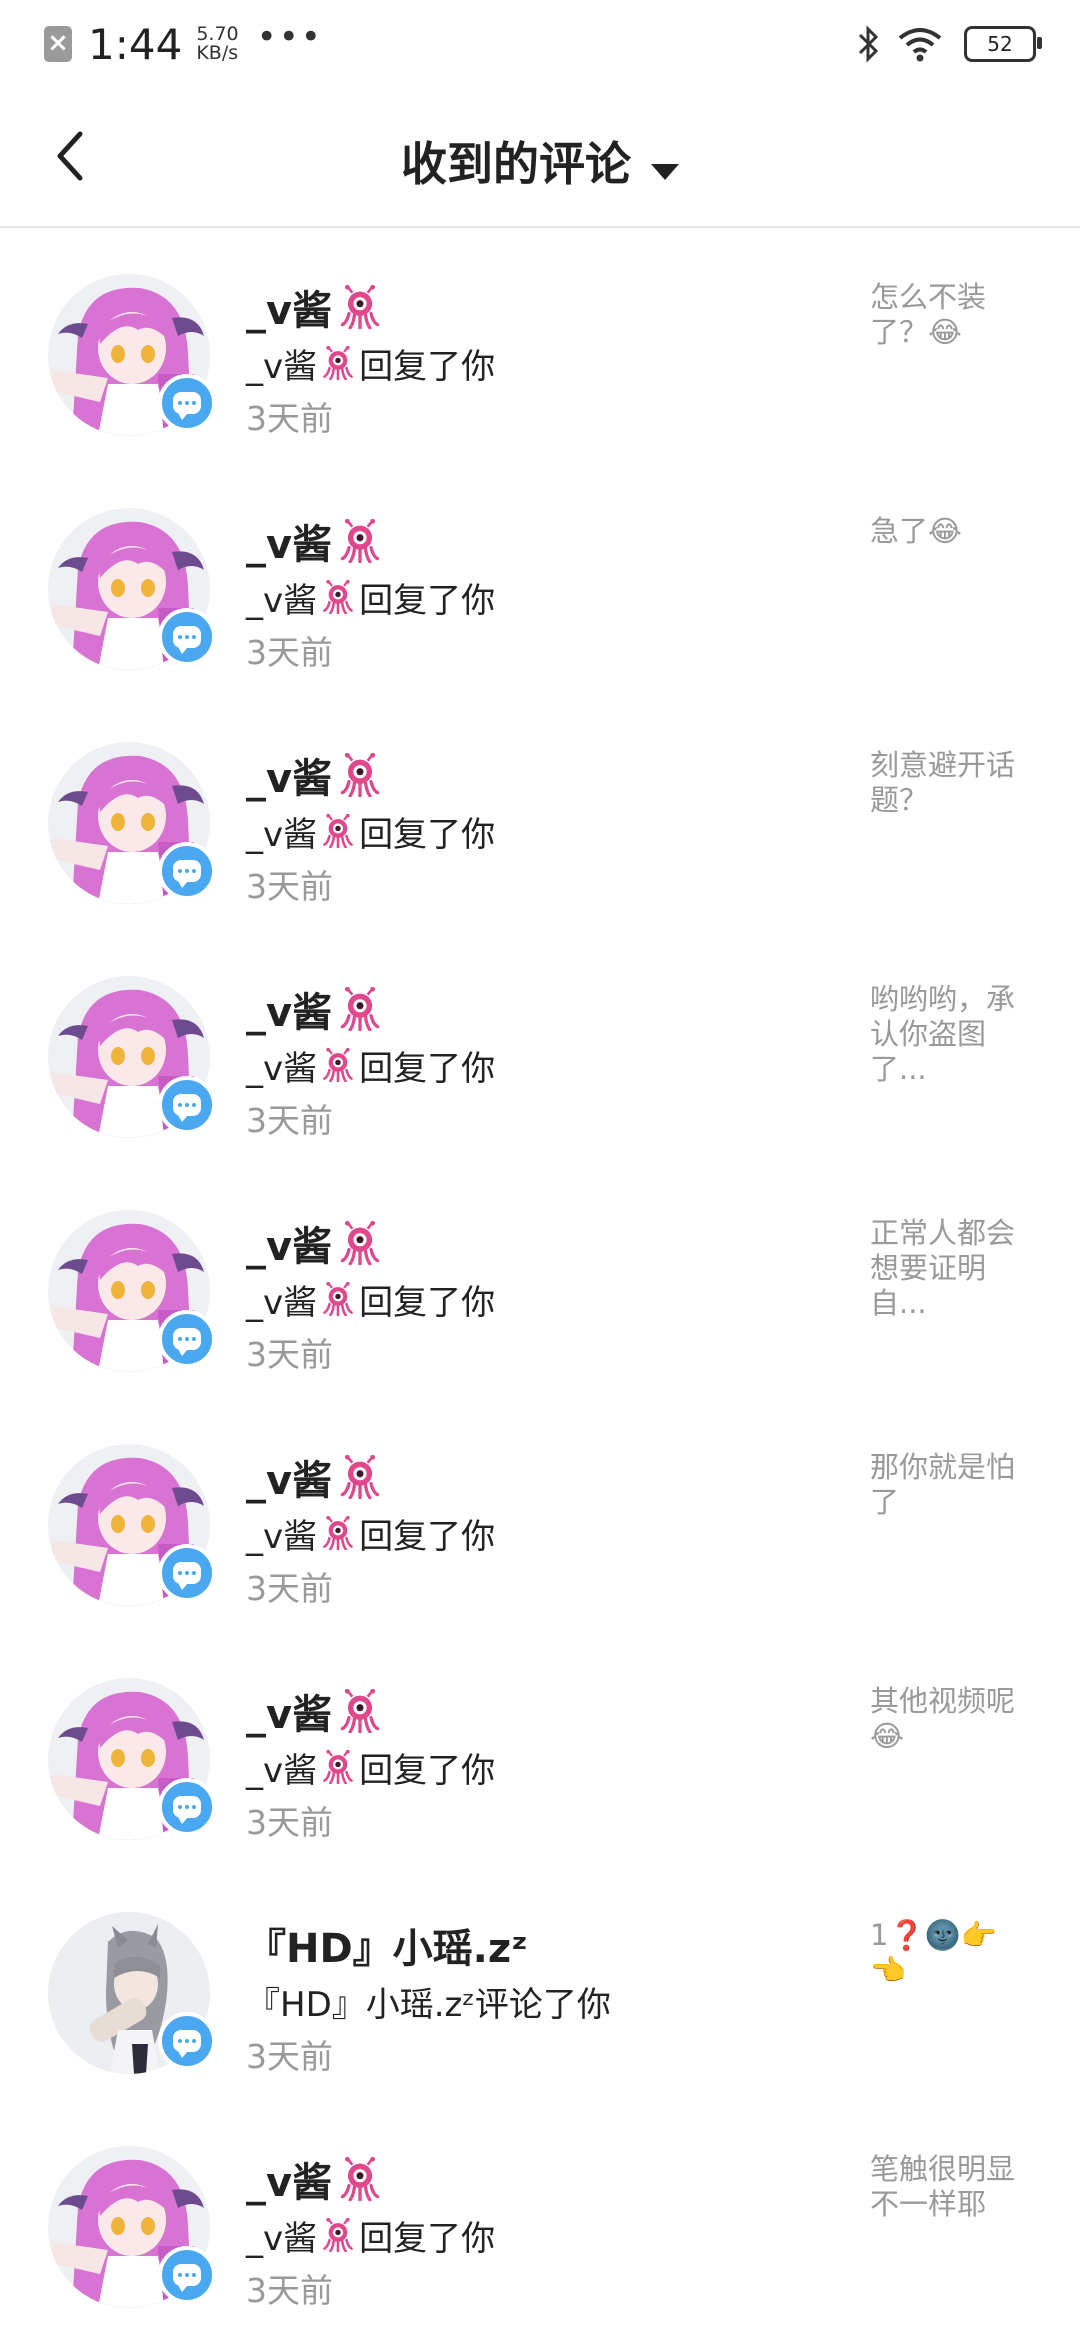 The height and width of the screenshot is (2334, 1080). What do you see at coordinates (516, 164) in the screenshot?
I see `page-title: 收到的评论` at bounding box center [516, 164].